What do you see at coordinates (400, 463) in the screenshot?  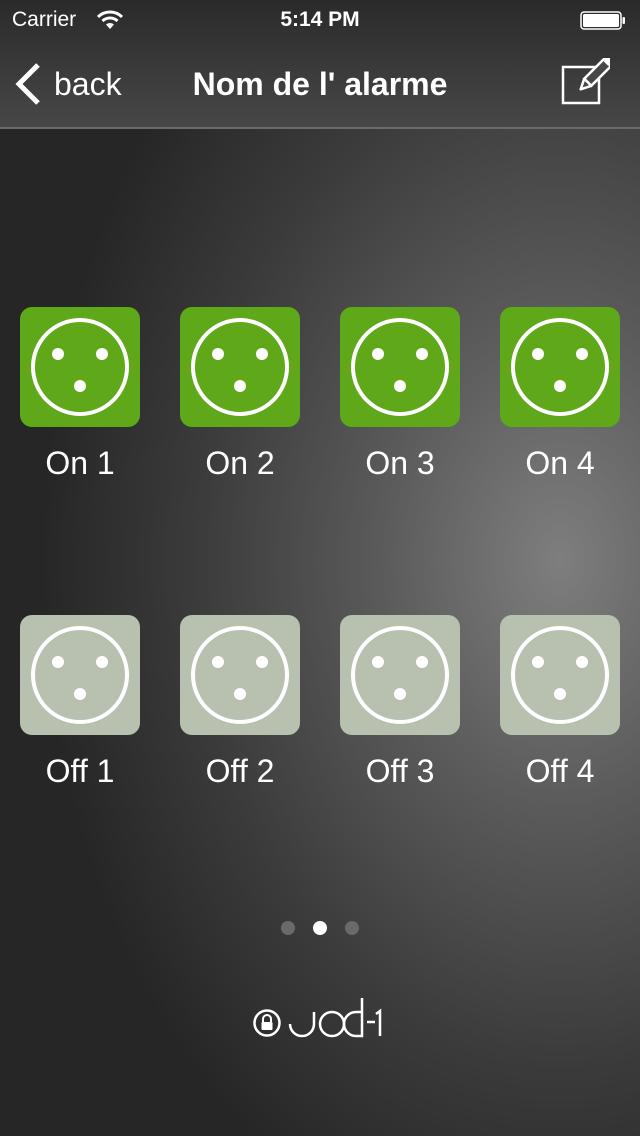 I see `switch-label: On 3` at bounding box center [400, 463].